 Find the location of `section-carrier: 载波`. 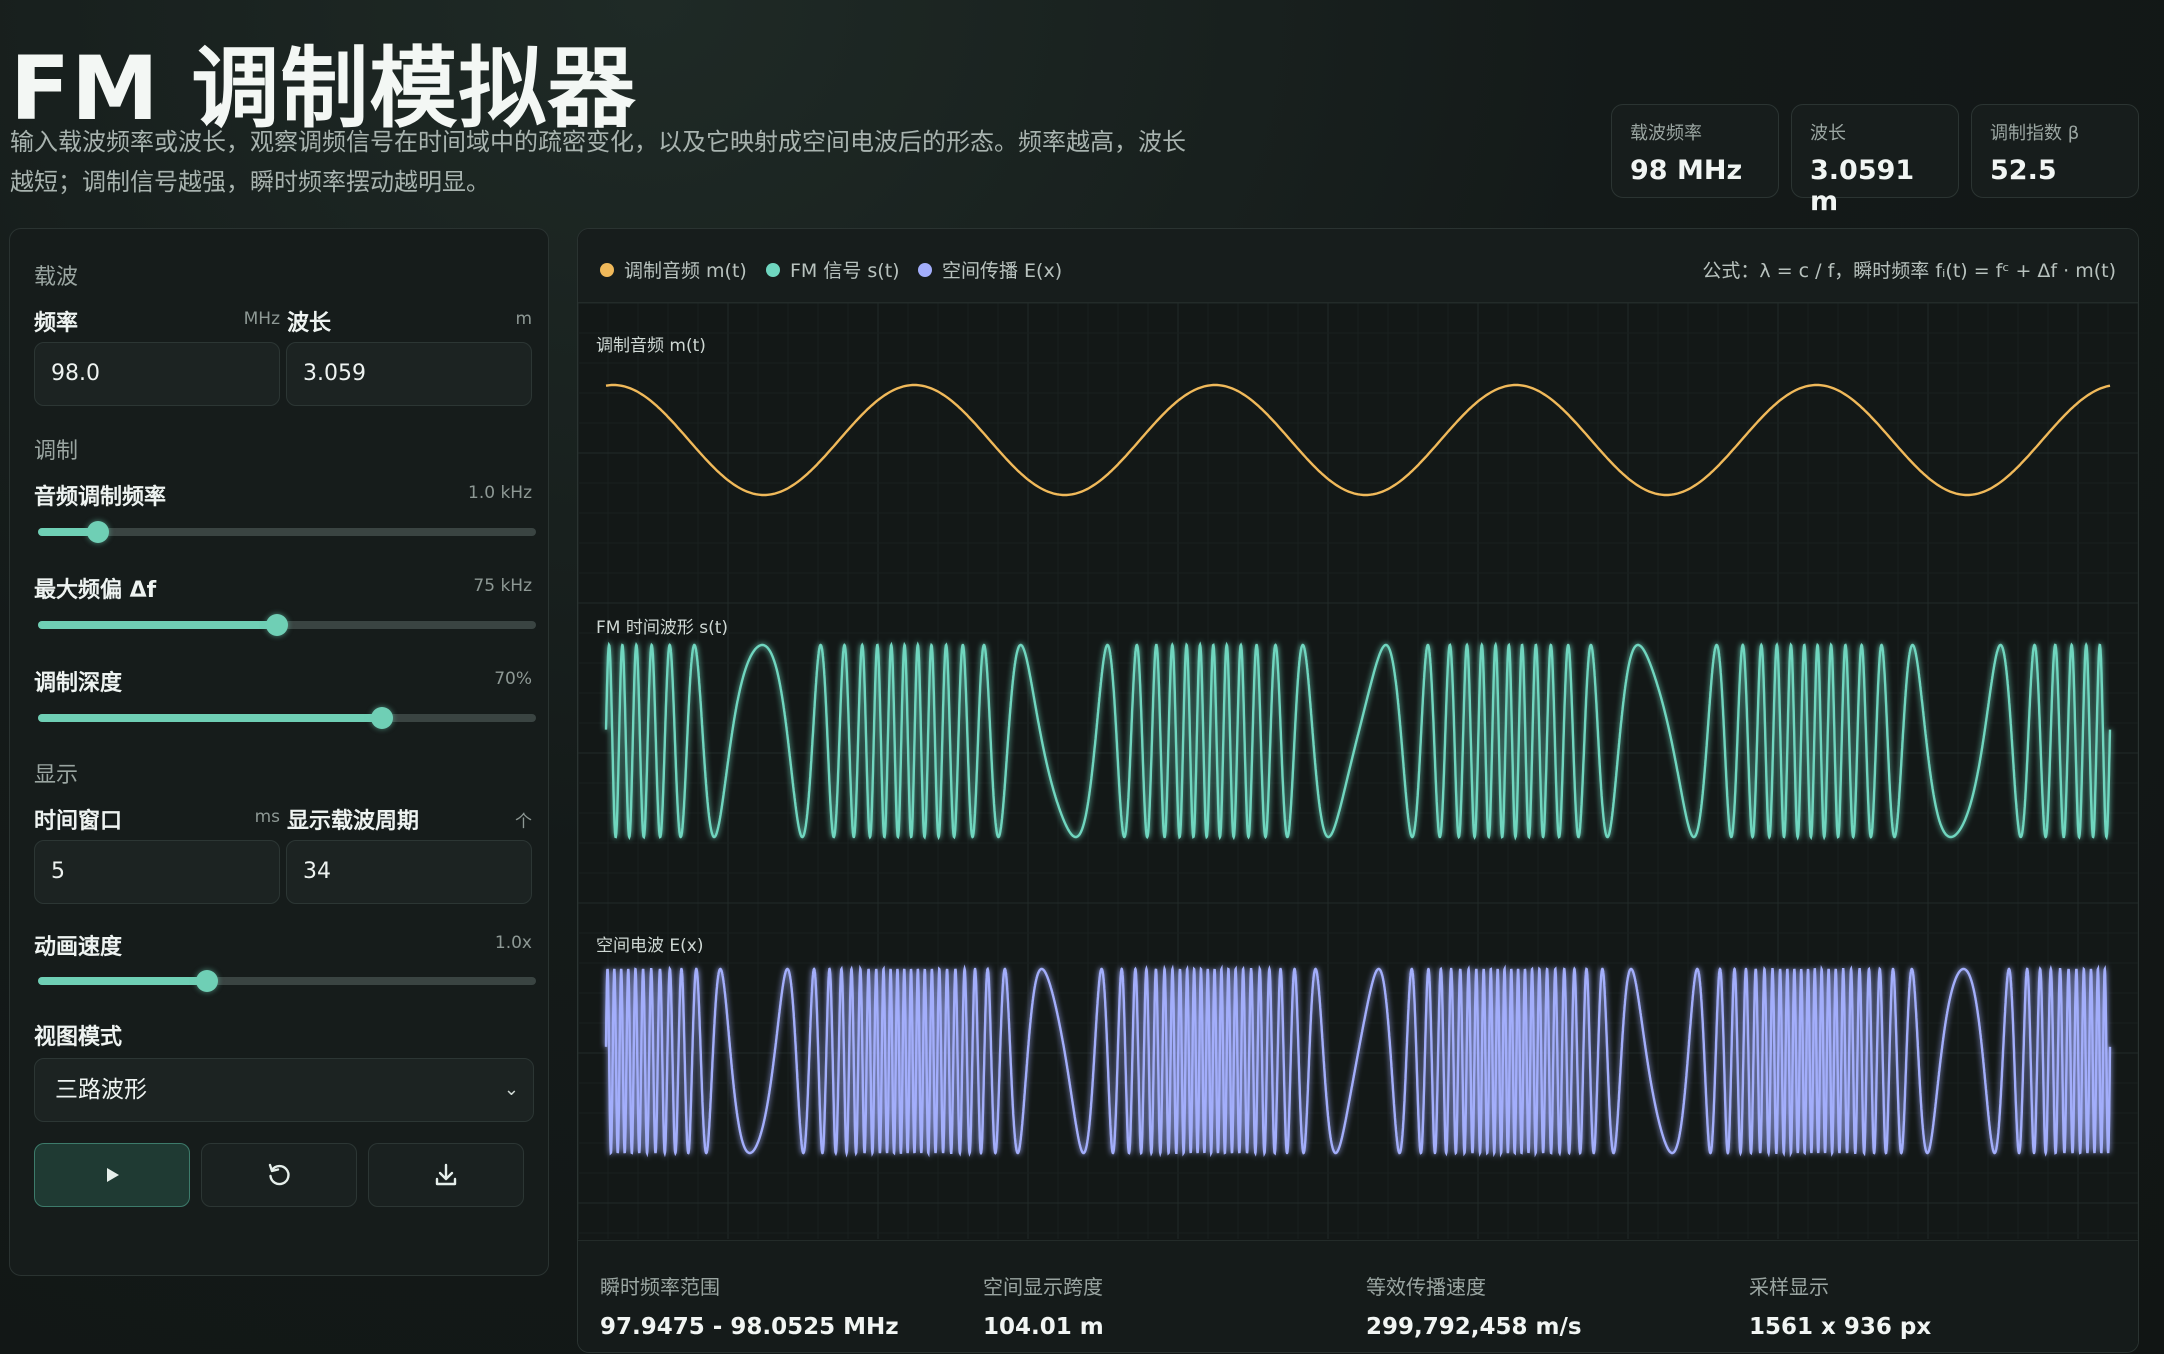

section-carrier: 载波 is located at coordinates (56, 277).